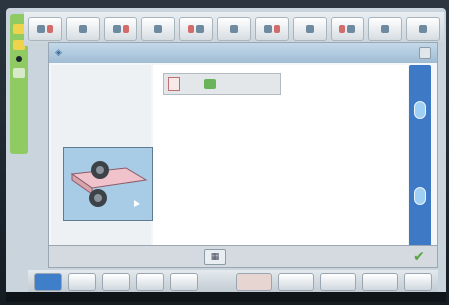 Image resolution: width=449 pixels, height=305 pixels. What do you see at coordinates (222, 84) in the screenshot?
I see `parameter-header` at bounding box center [222, 84].